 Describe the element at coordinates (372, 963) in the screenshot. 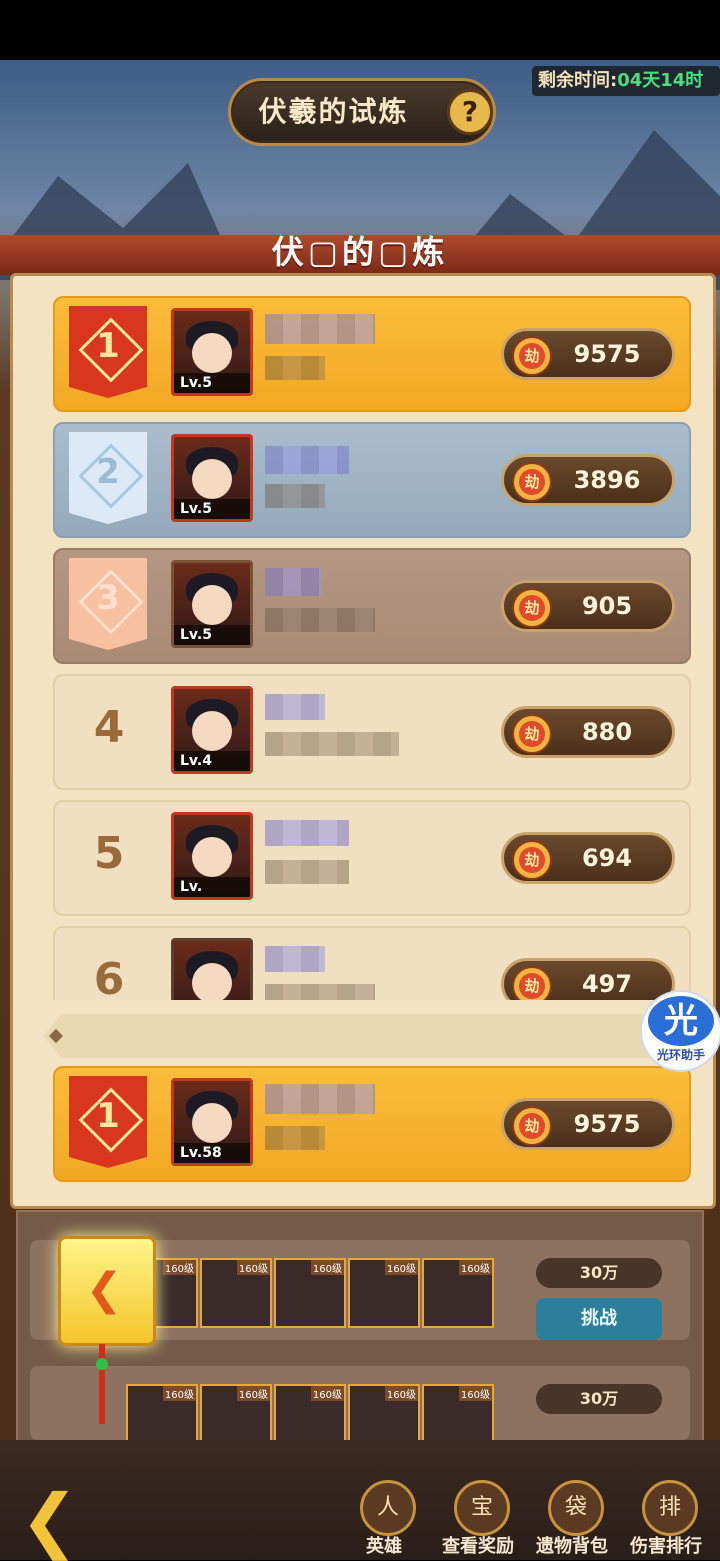

I see `rank-row-6: 6 劫 497` at that location.